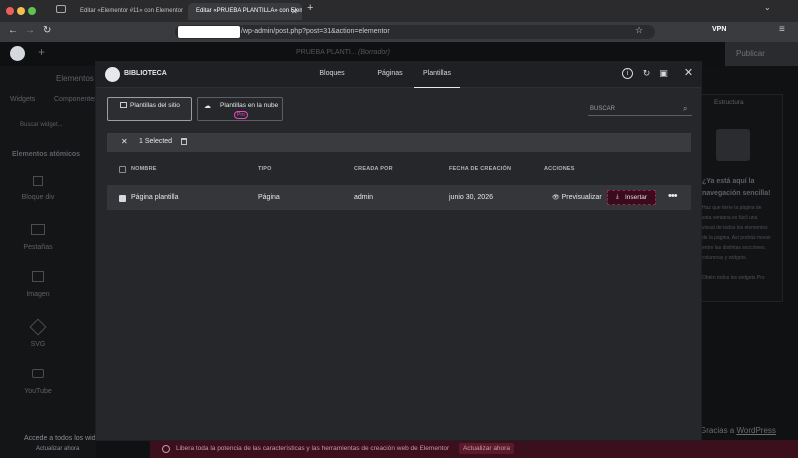  Describe the element at coordinates (207, 106) in the screenshot. I see `cloud-icon: ☁` at that location.